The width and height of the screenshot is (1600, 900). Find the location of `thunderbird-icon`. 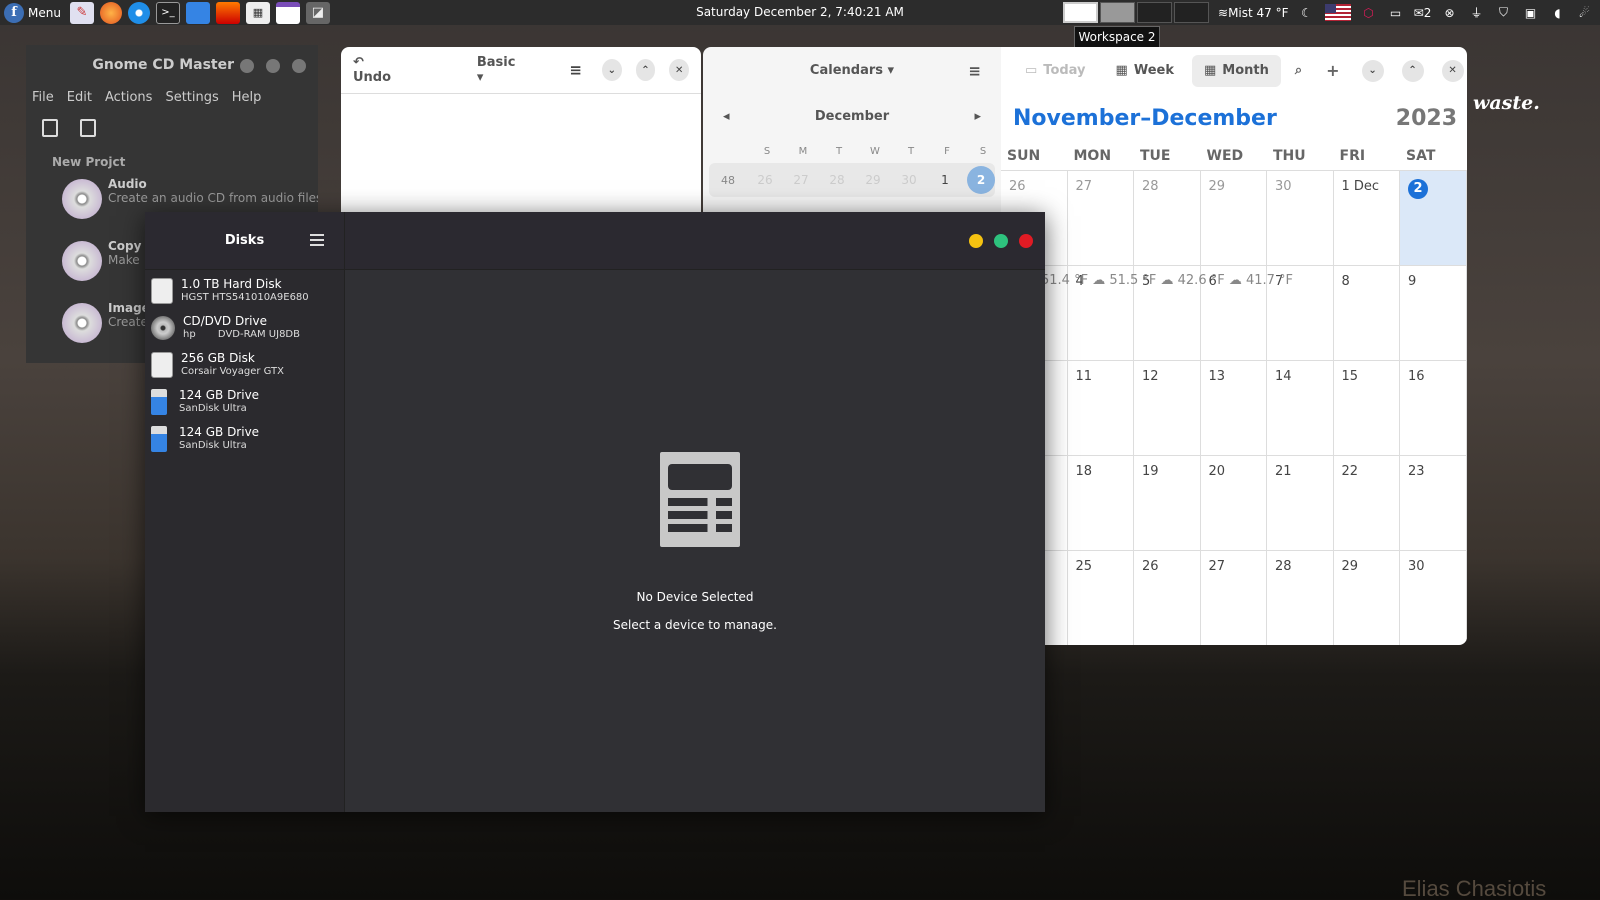

thunderbird-icon is located at coordinates (138, 12).